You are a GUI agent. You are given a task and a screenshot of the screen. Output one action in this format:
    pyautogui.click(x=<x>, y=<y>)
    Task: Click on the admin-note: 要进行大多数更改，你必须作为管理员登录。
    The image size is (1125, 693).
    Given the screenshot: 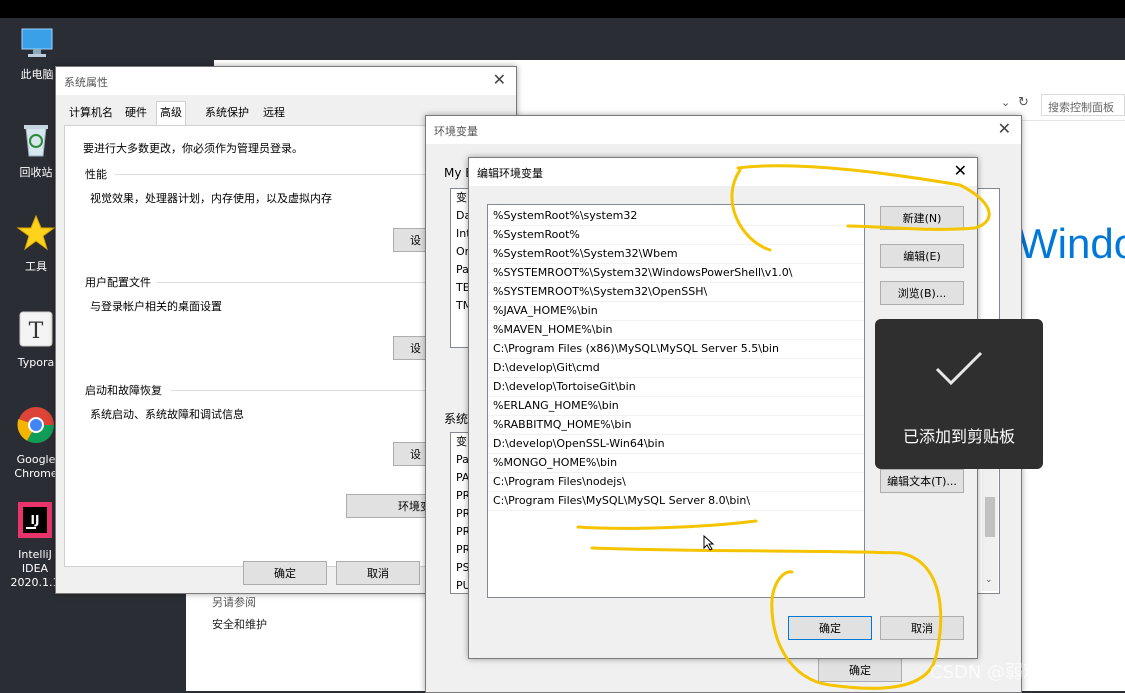 What is the action you would take?
    pyautogui.click(x=193, y=148)
    